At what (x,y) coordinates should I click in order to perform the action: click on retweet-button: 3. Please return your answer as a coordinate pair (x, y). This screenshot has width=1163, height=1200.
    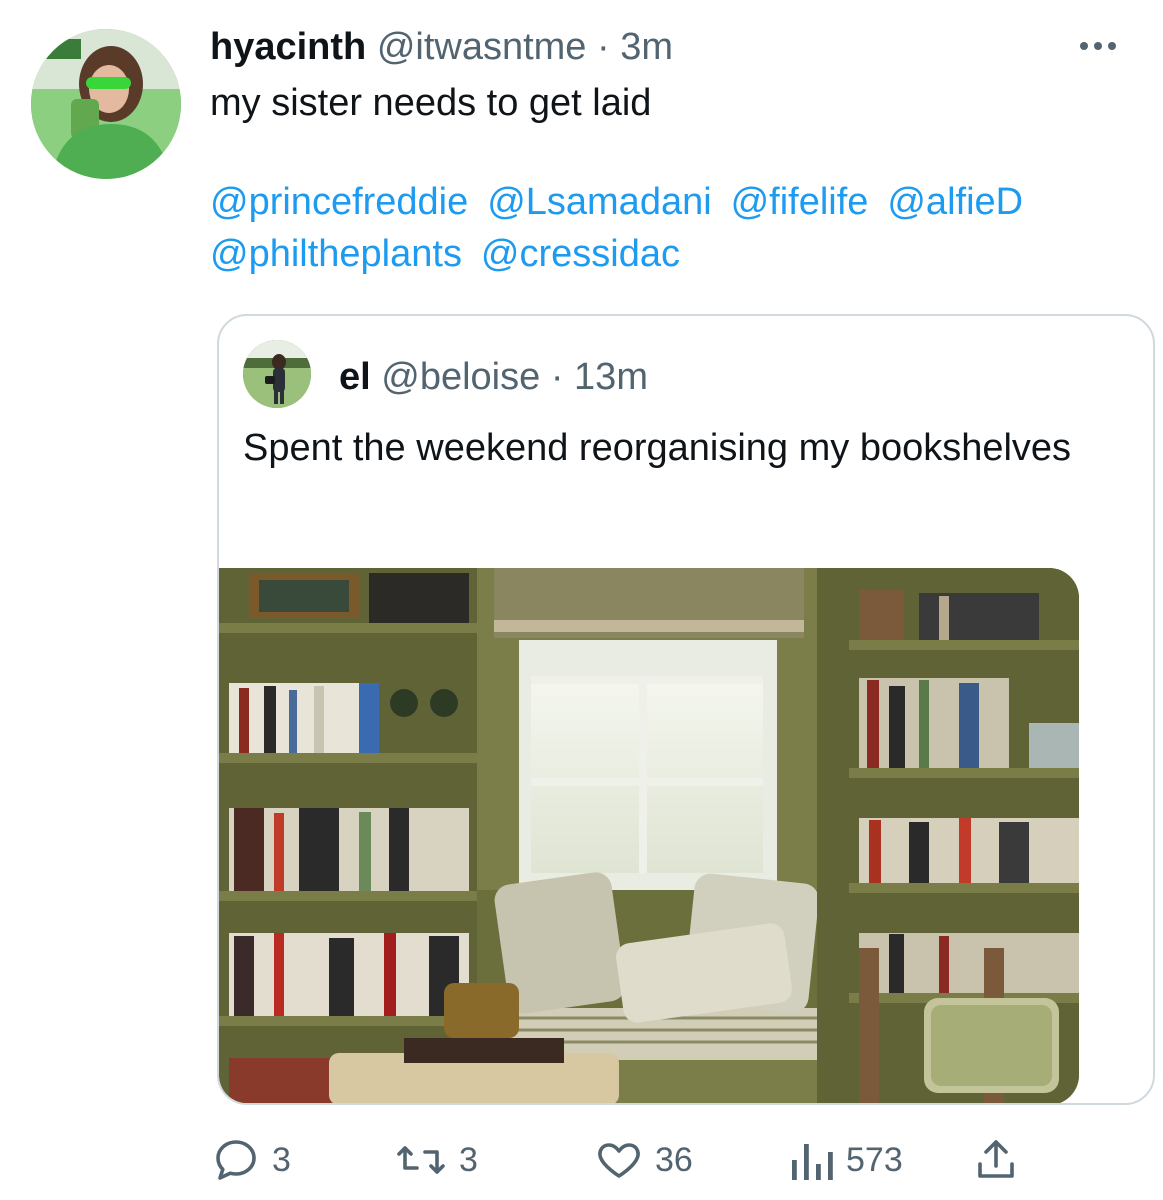
    Looking at the image, I should click on (436, 1160).